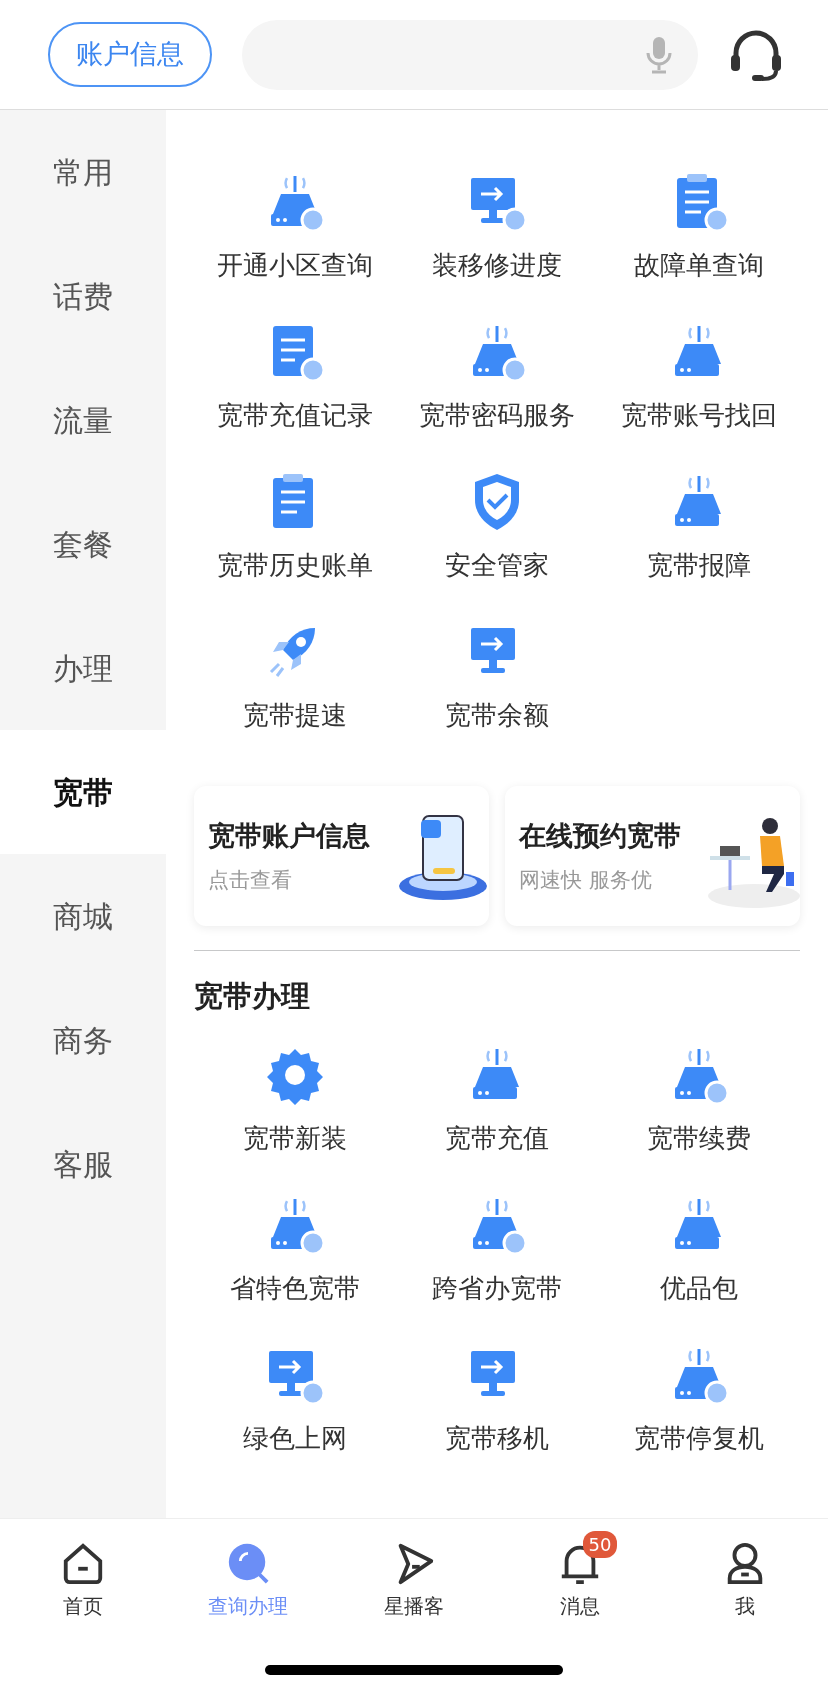  I want to click on account-info-button: 账户信息, so click(130, 54).